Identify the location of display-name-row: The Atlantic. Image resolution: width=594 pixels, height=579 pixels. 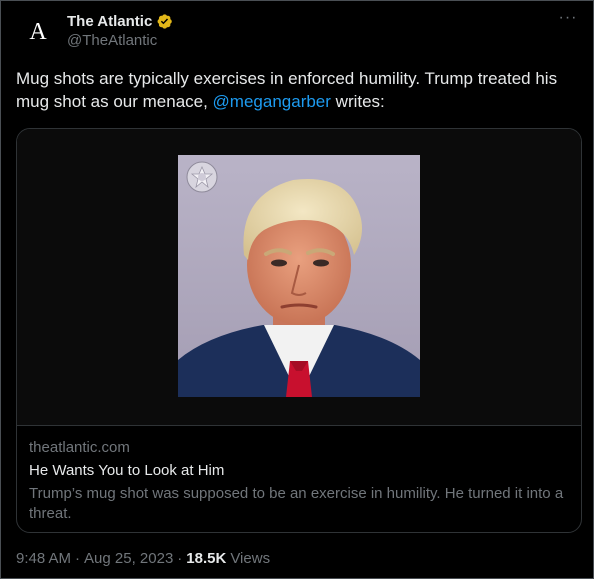
(120, 21).